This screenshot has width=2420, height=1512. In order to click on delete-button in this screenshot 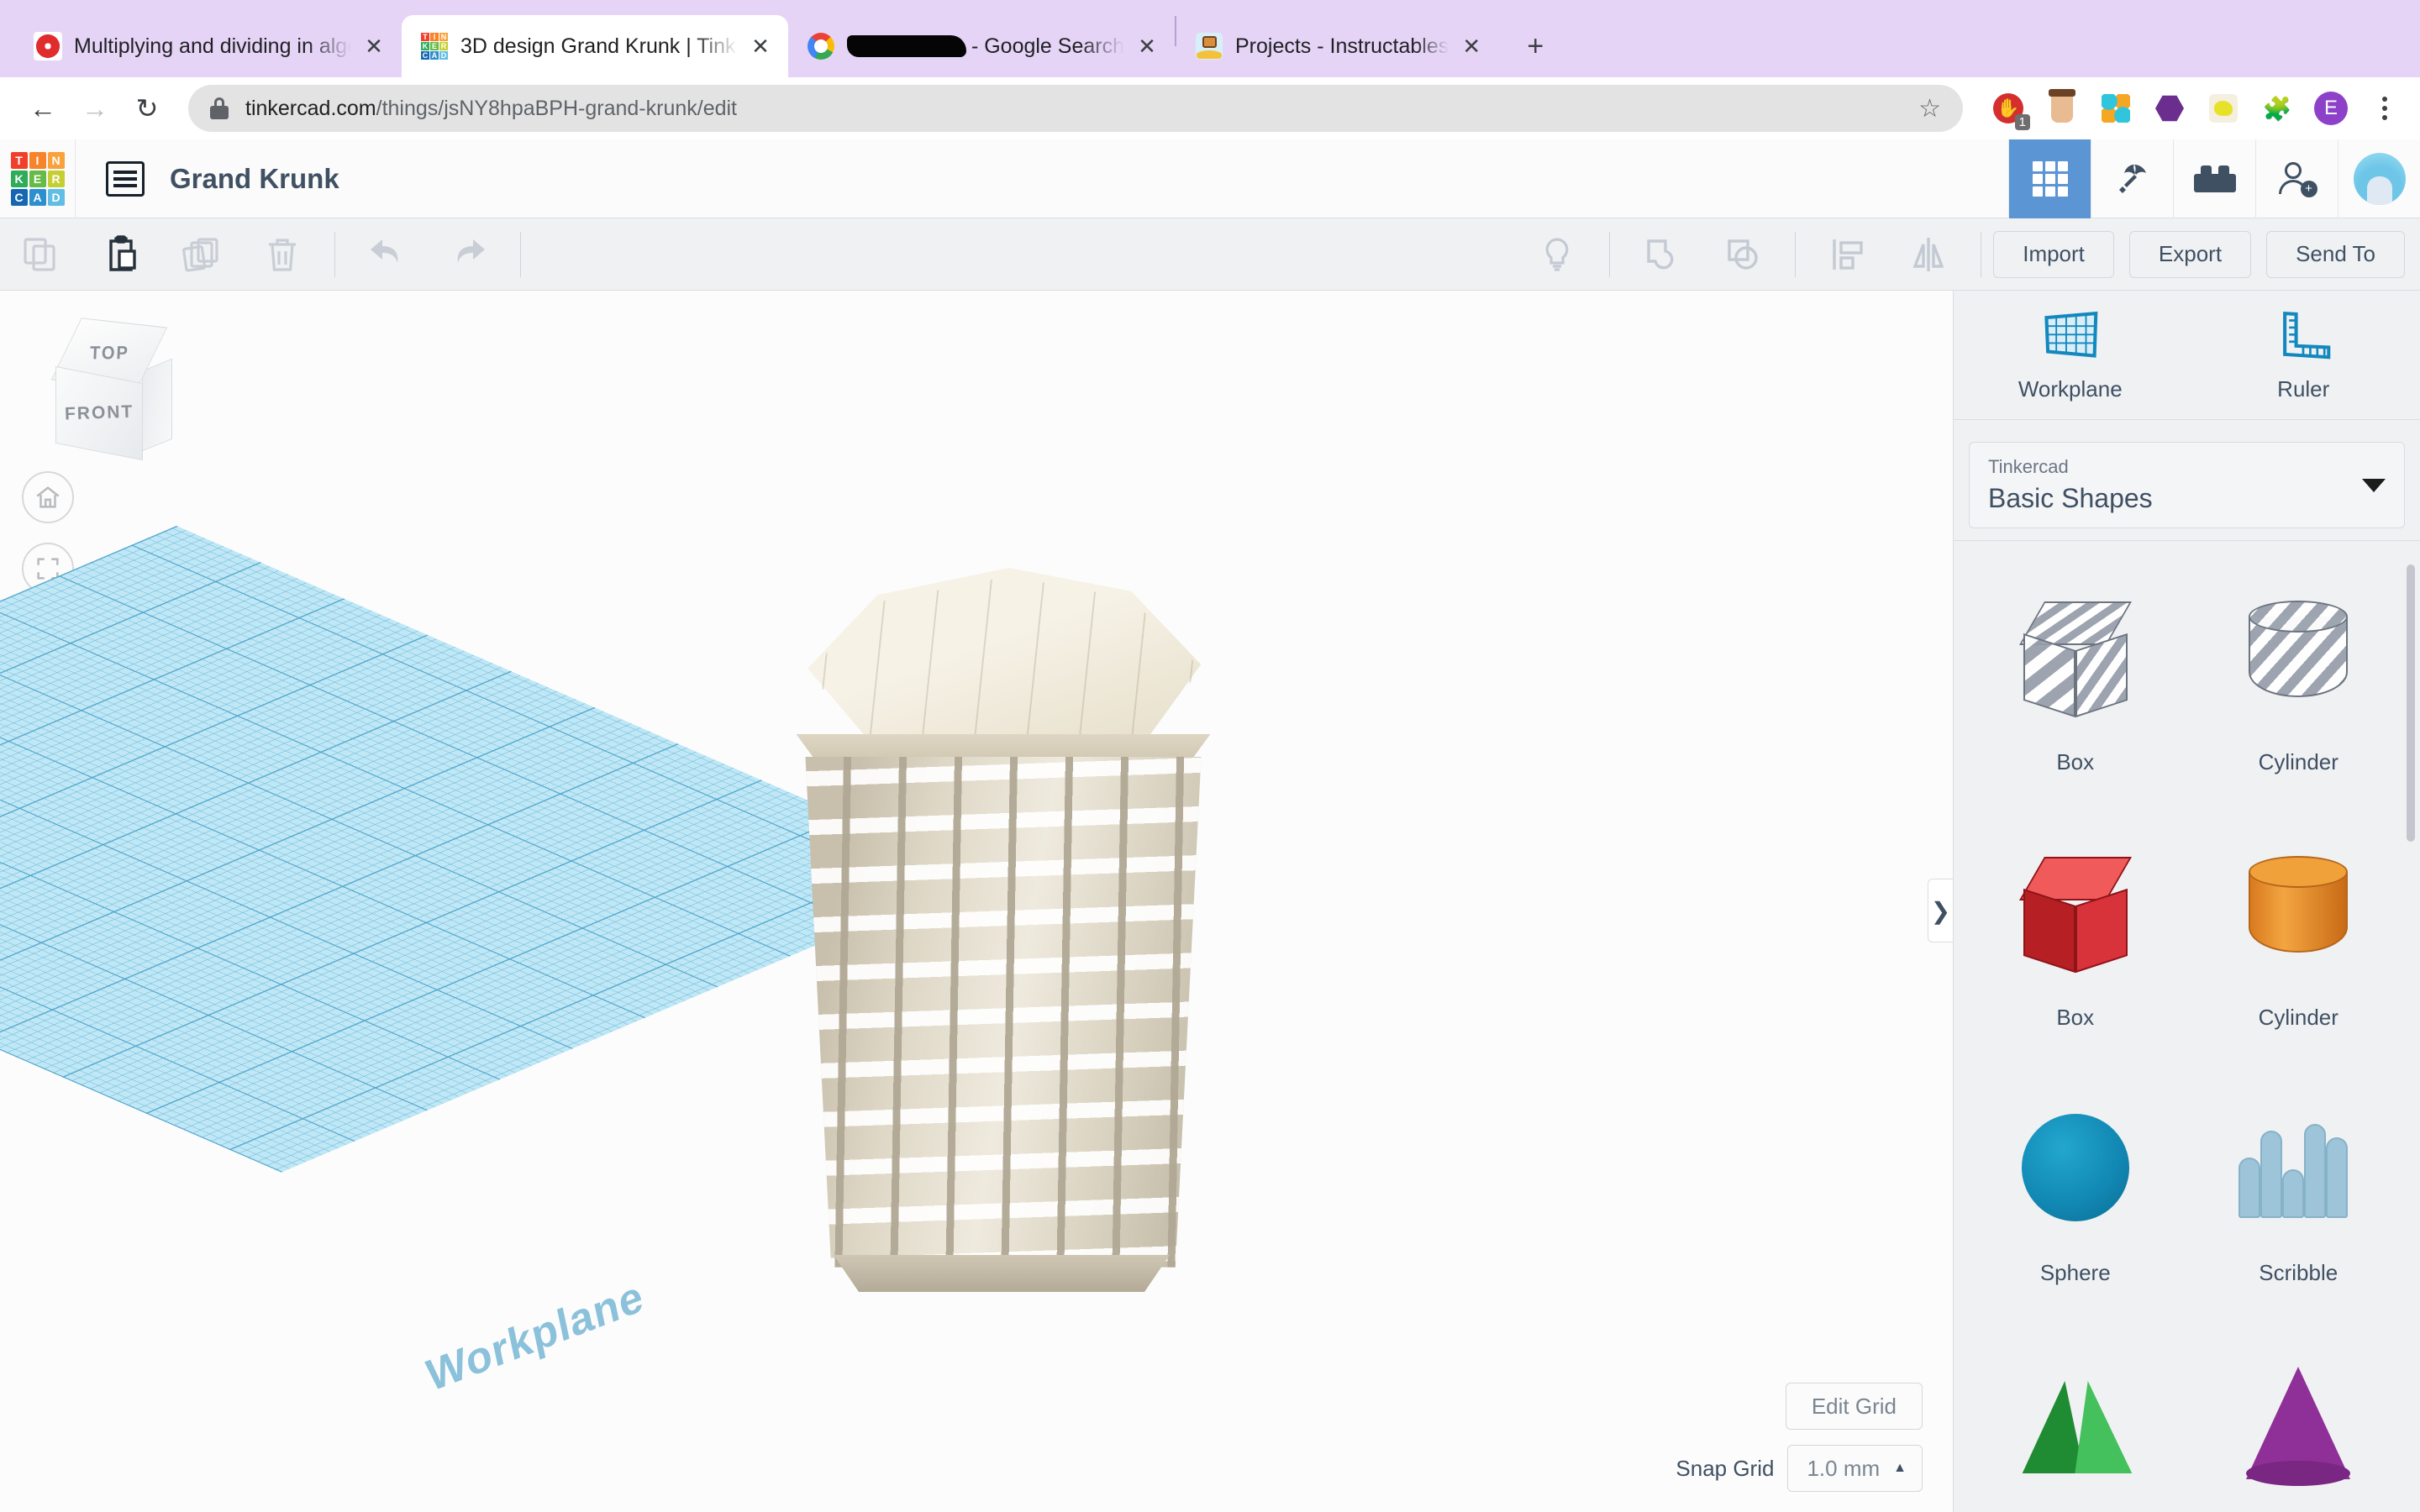, I will do `click(283, 254)`.